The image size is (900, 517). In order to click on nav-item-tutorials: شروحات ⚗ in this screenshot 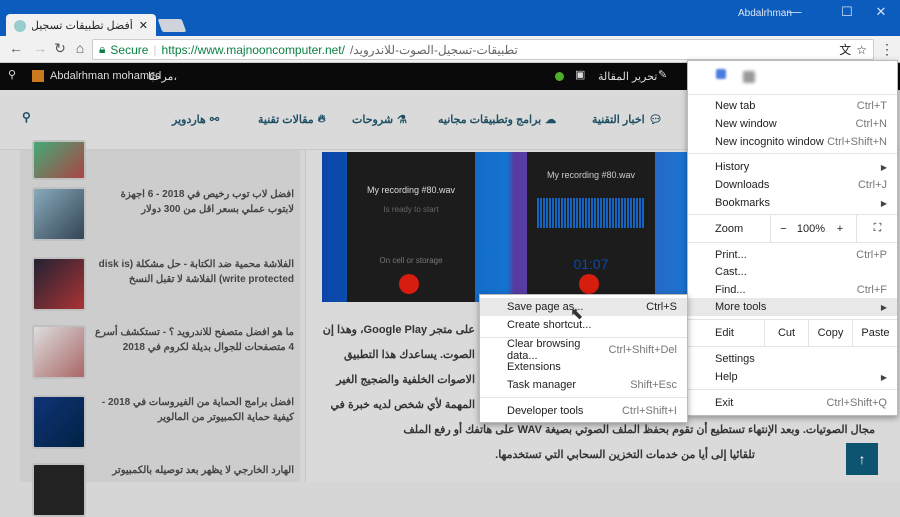, I will do `click(379, 119)`.